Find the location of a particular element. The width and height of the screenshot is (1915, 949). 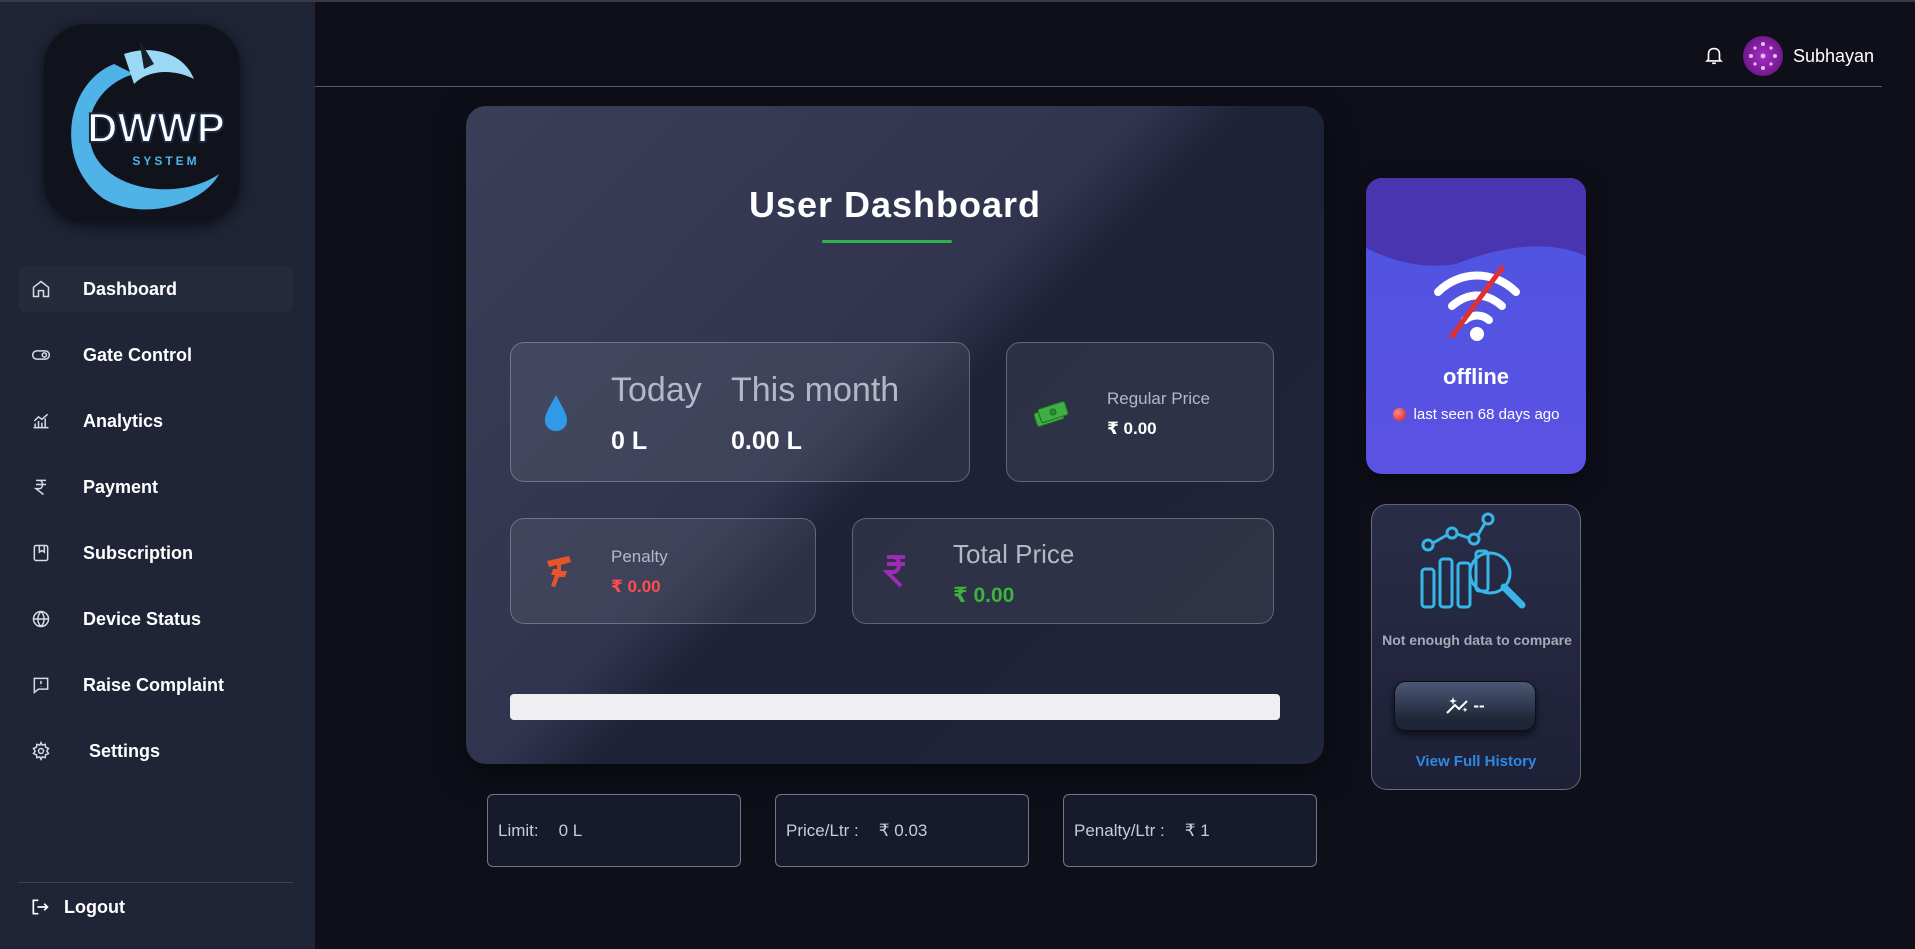

sidebar-item-subscription: Subscription is located at coordinates (155, 553).